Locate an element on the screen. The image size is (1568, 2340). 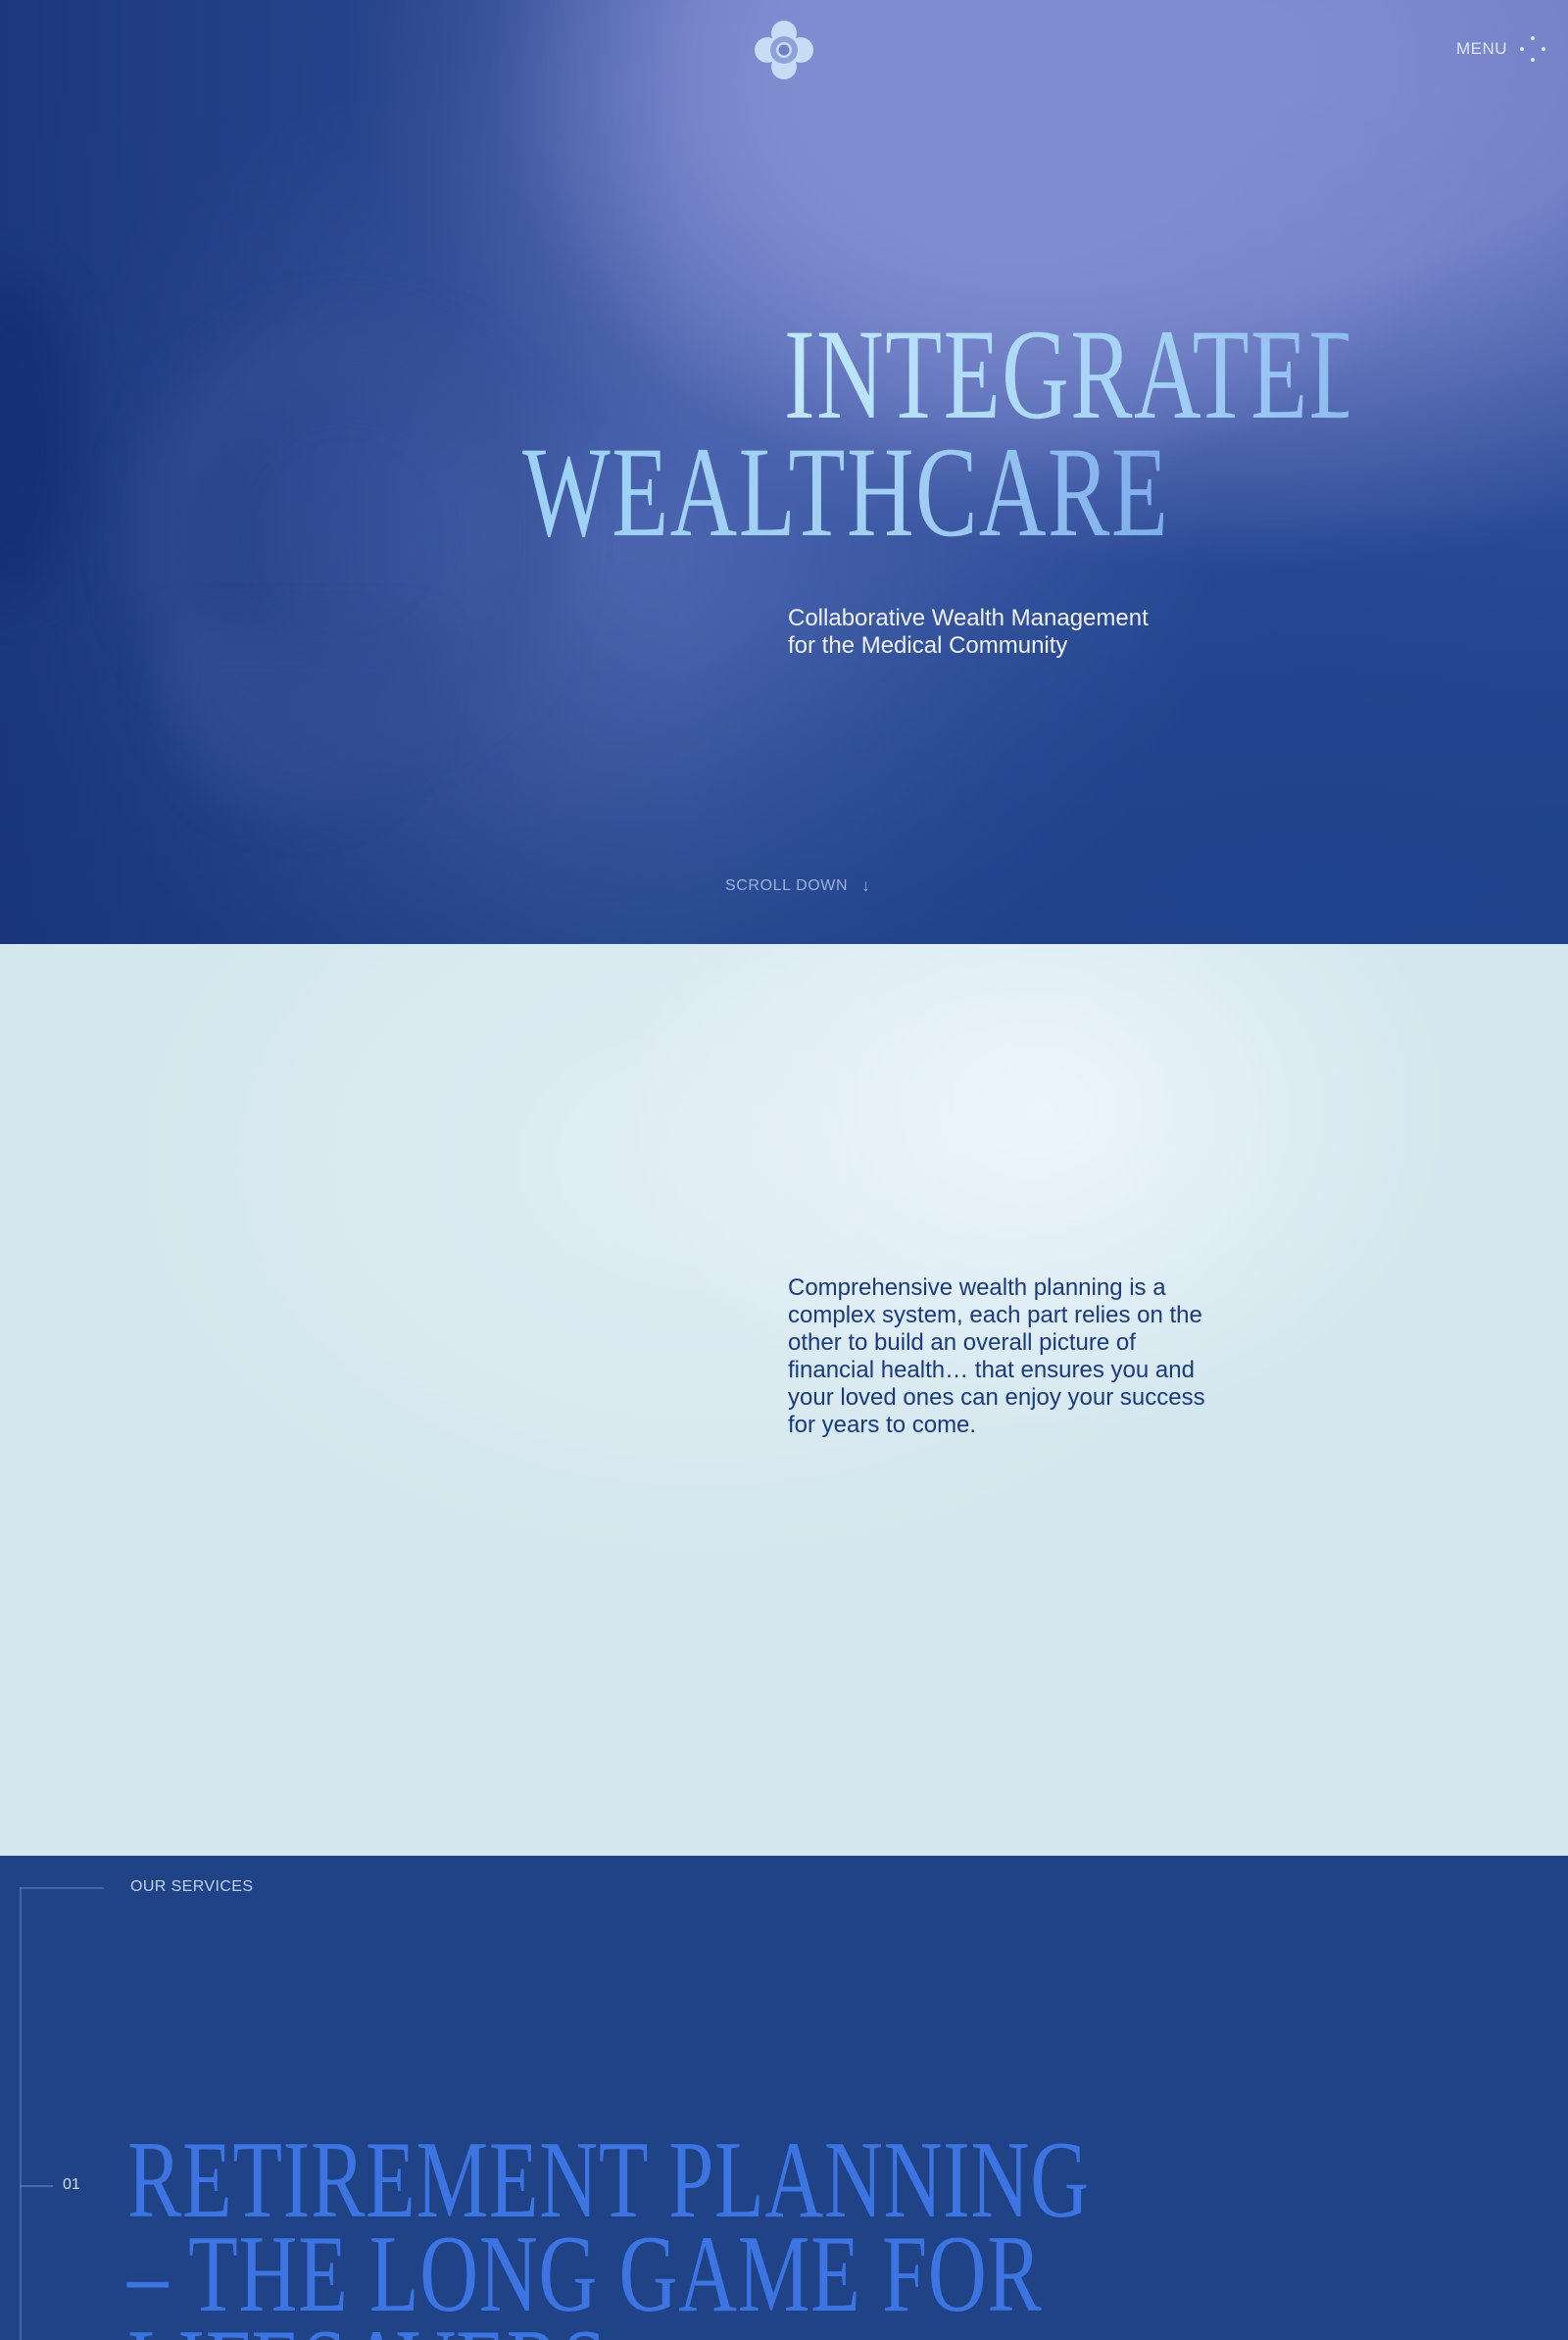
menu-button: MENU is located at coordinates (1501, 49).